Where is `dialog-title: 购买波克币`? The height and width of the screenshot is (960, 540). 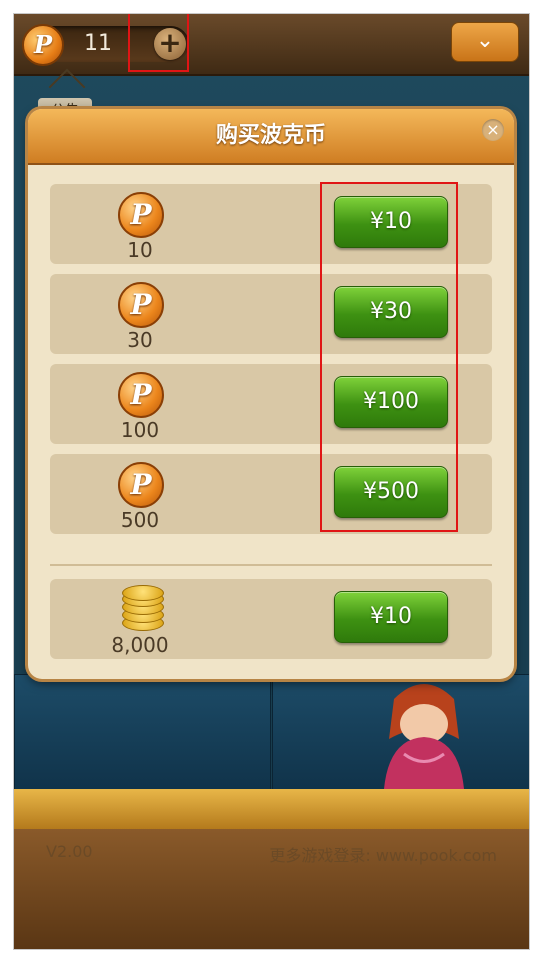 dialog-title: 购买波克币 is located at coordinates (270, 135).